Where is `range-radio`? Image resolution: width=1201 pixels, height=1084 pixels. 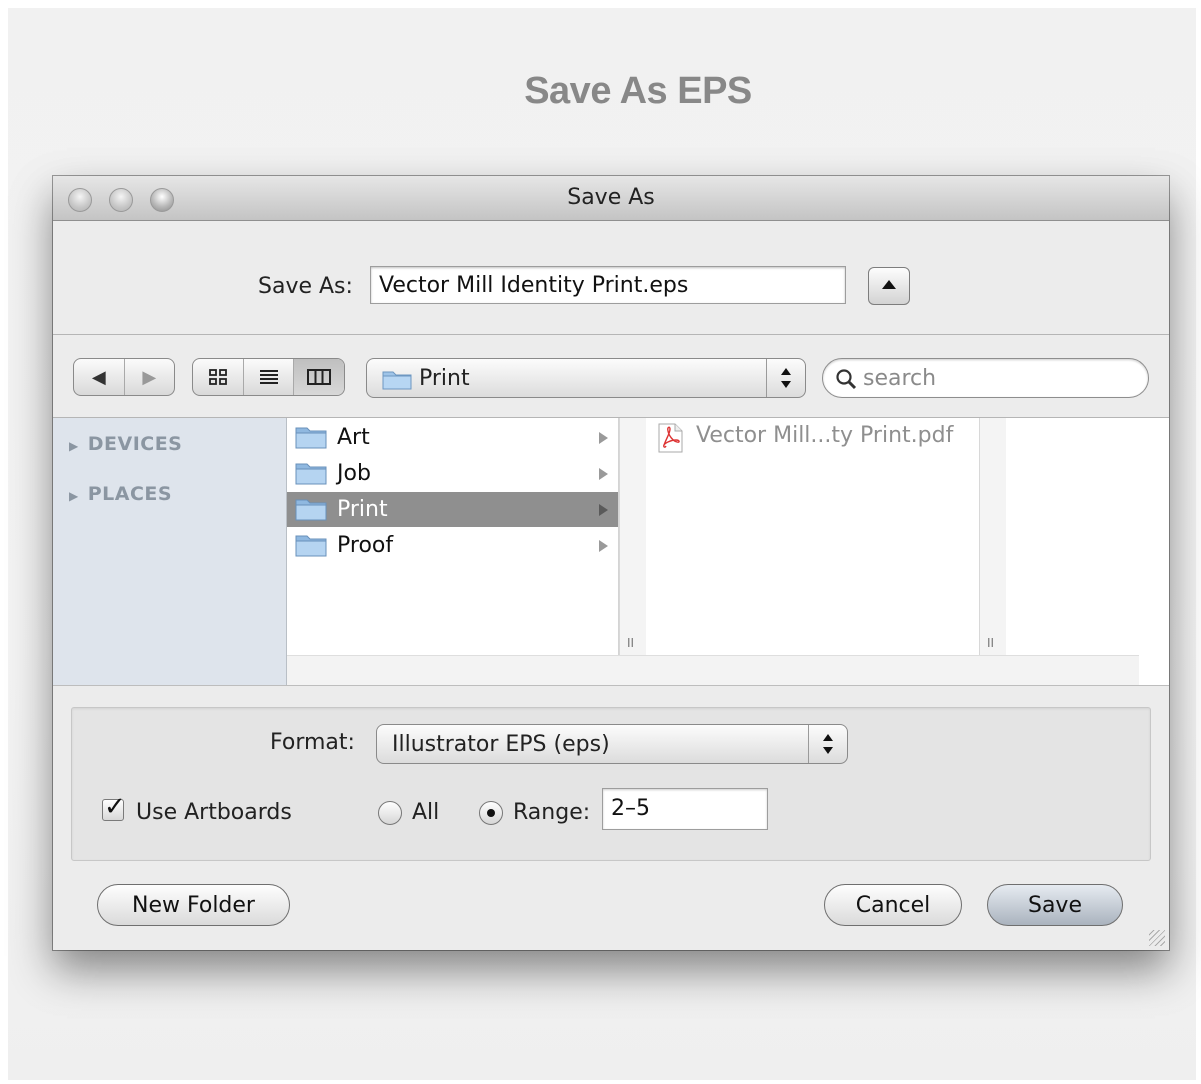
range-radio is located at coordinates (491, 813).